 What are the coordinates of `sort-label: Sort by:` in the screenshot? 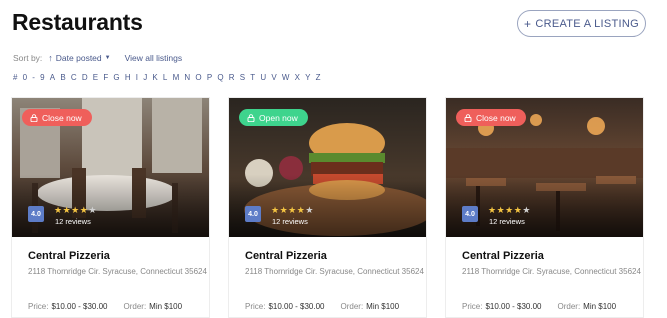 It's located at (28, 58).